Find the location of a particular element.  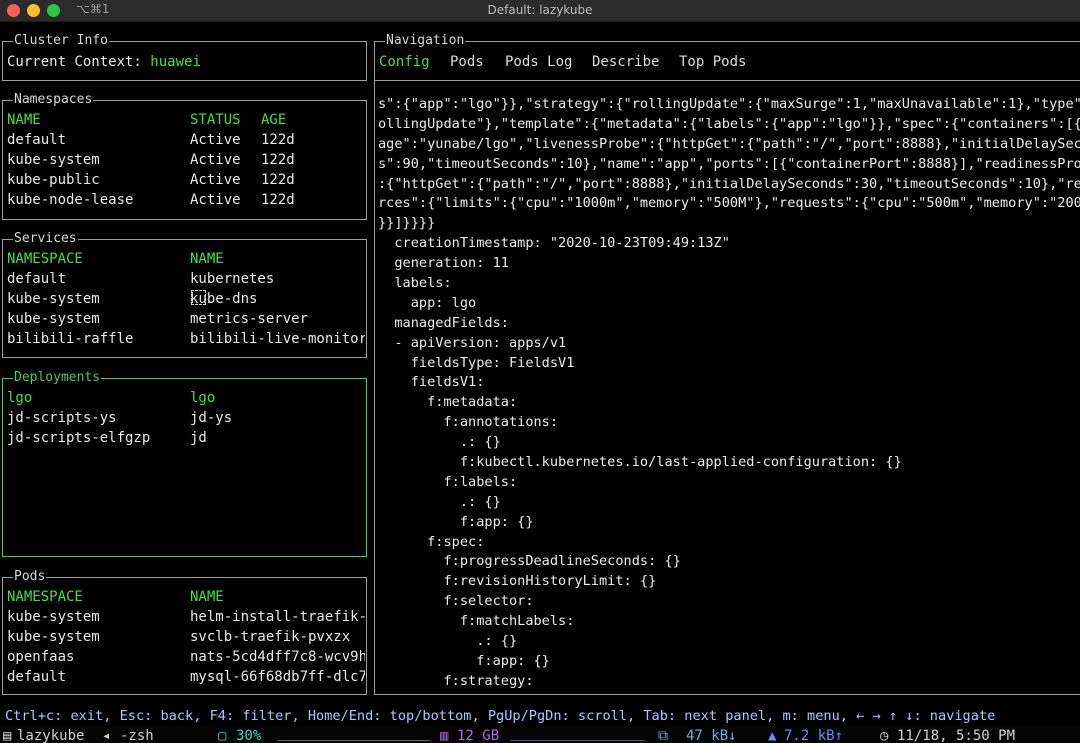

column-header-namespace: NAMESPACE is located at coordinates (45, 259).